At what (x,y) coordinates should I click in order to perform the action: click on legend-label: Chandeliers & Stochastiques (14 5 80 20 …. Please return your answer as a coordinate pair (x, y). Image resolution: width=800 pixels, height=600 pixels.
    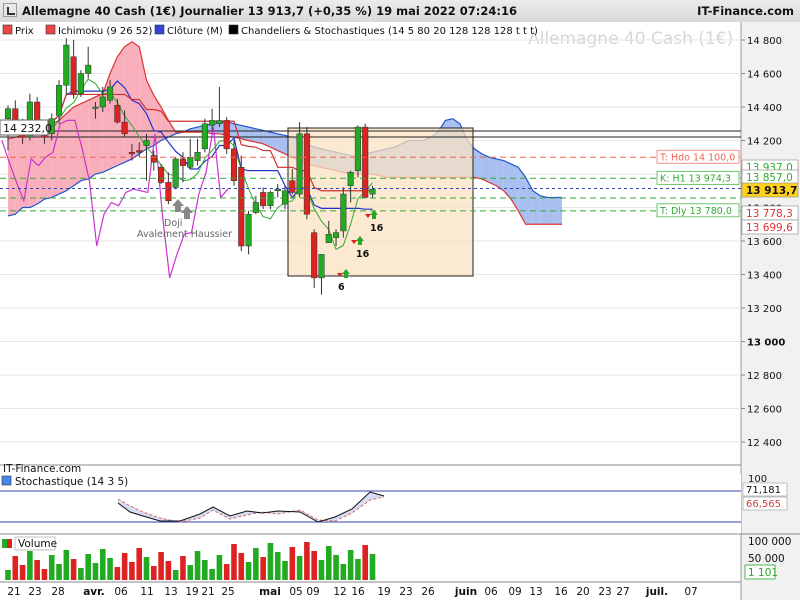
    Looking at the image, I should click on (389, 31).